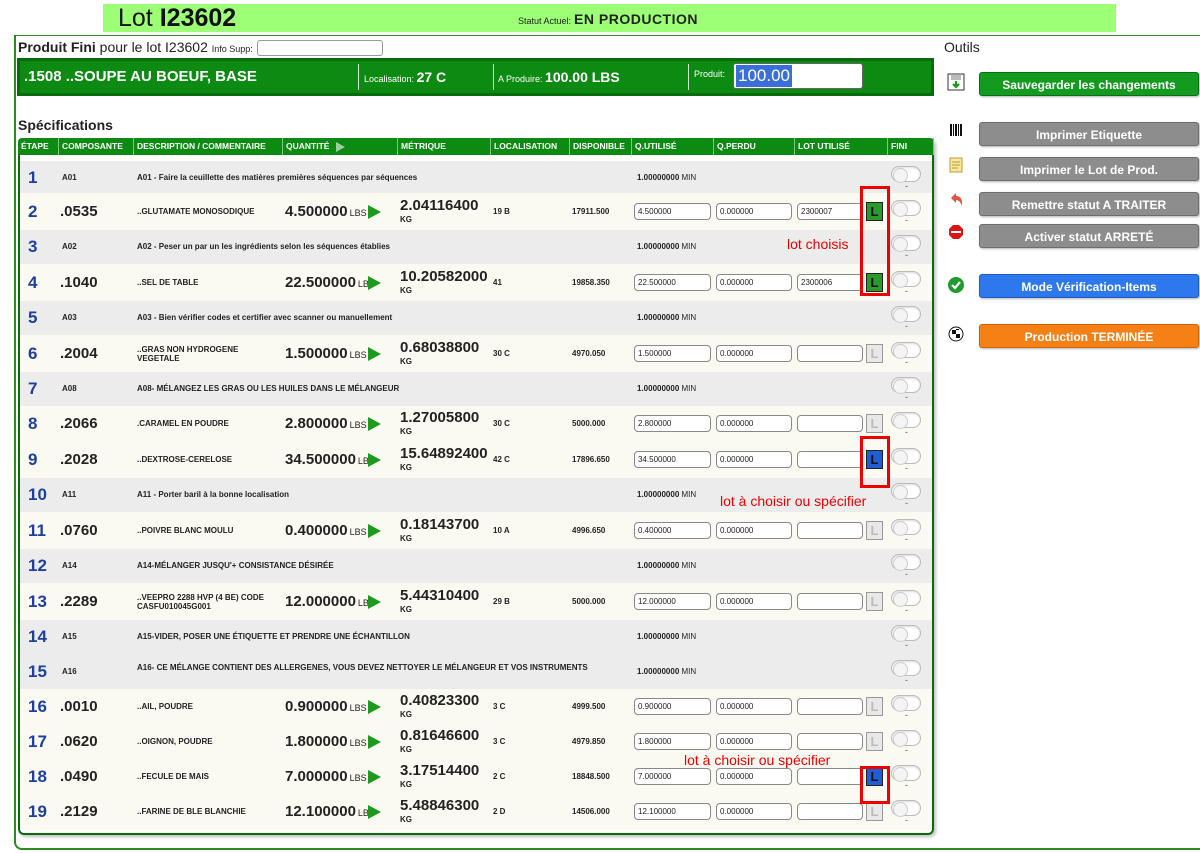 The image size is (1200, 853). What do you see at coordinates (956, 132) in the screenshot?
I see `barcode-icon` at bounding box center [956, 132].